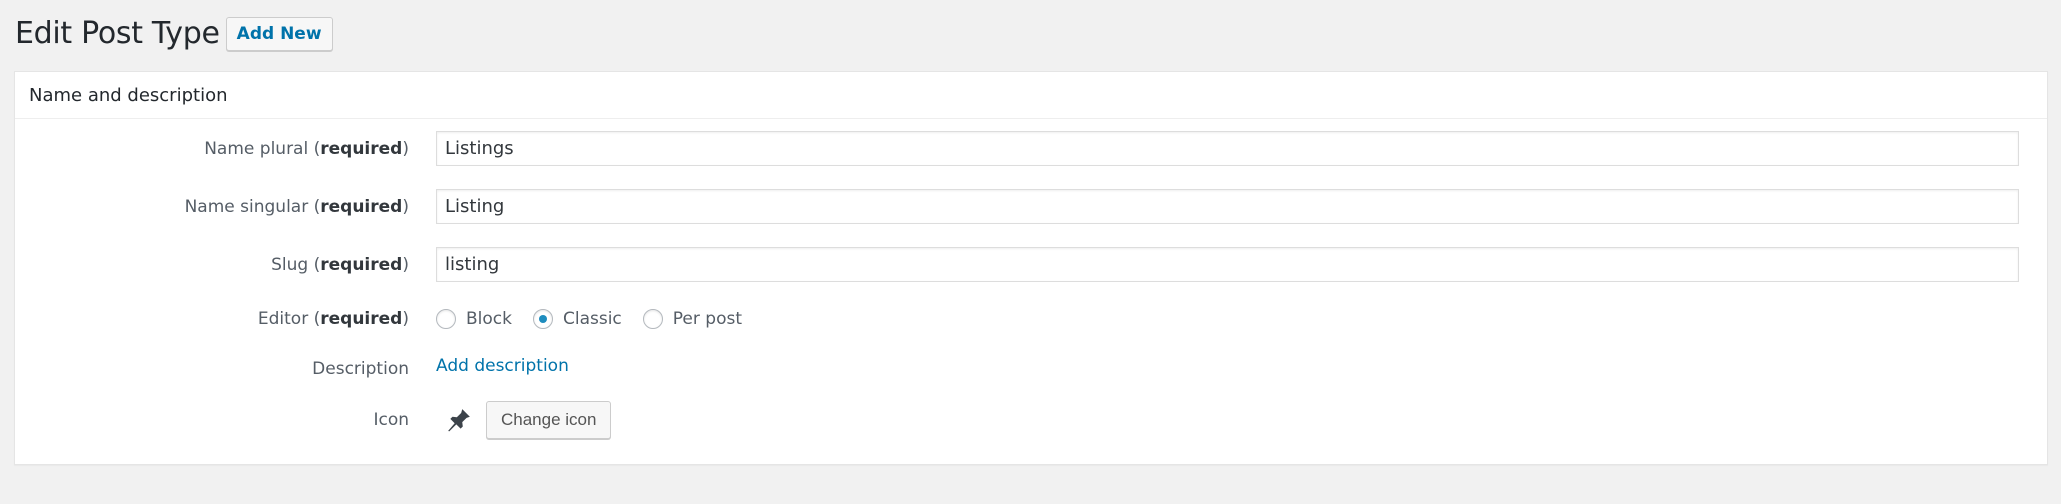  What do you see at coordinates (1031, 420) in the screenshot?
I see `icon-row: Icon Change icon` at bounding box center [1031, 420].